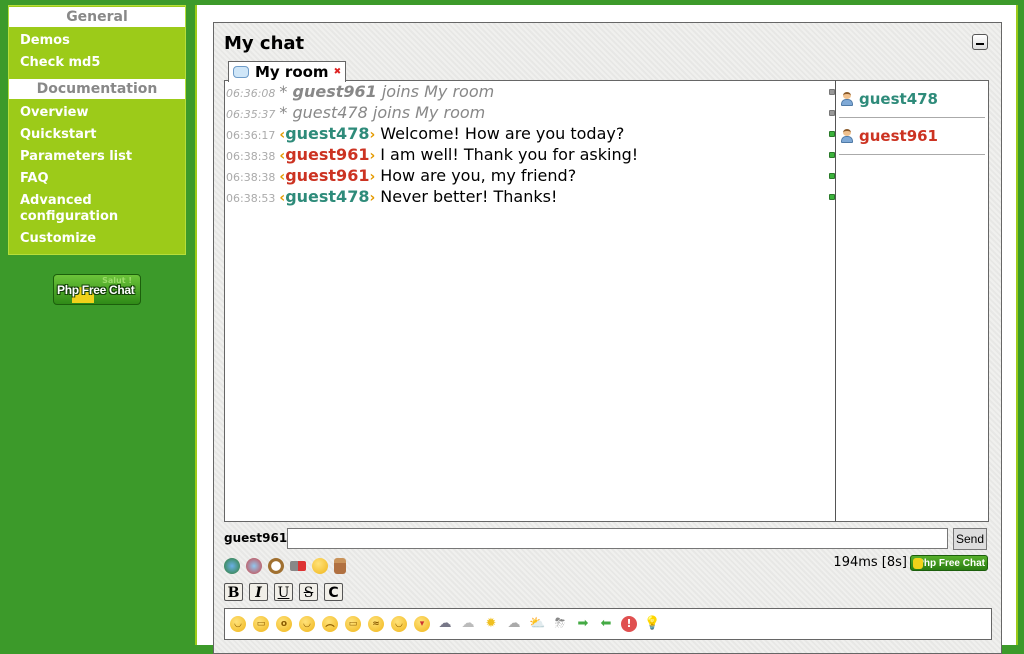  I want to click on laugh-icon: ▭, so click(353, 624).